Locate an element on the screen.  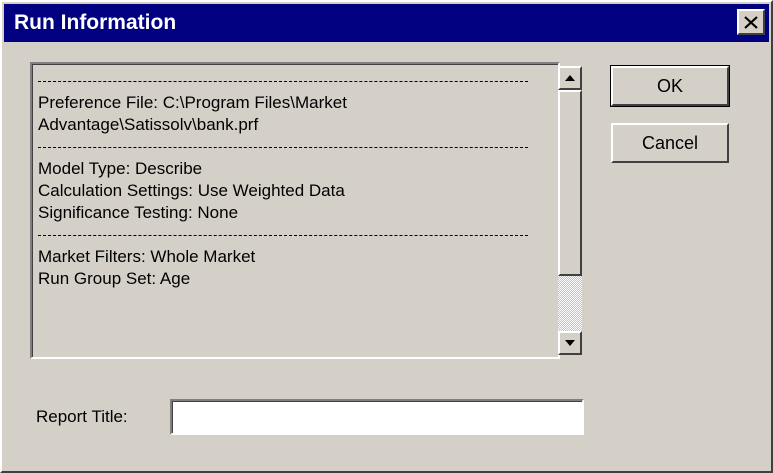
scroll-down-arrow-icon is located at coordinates (570, 343).